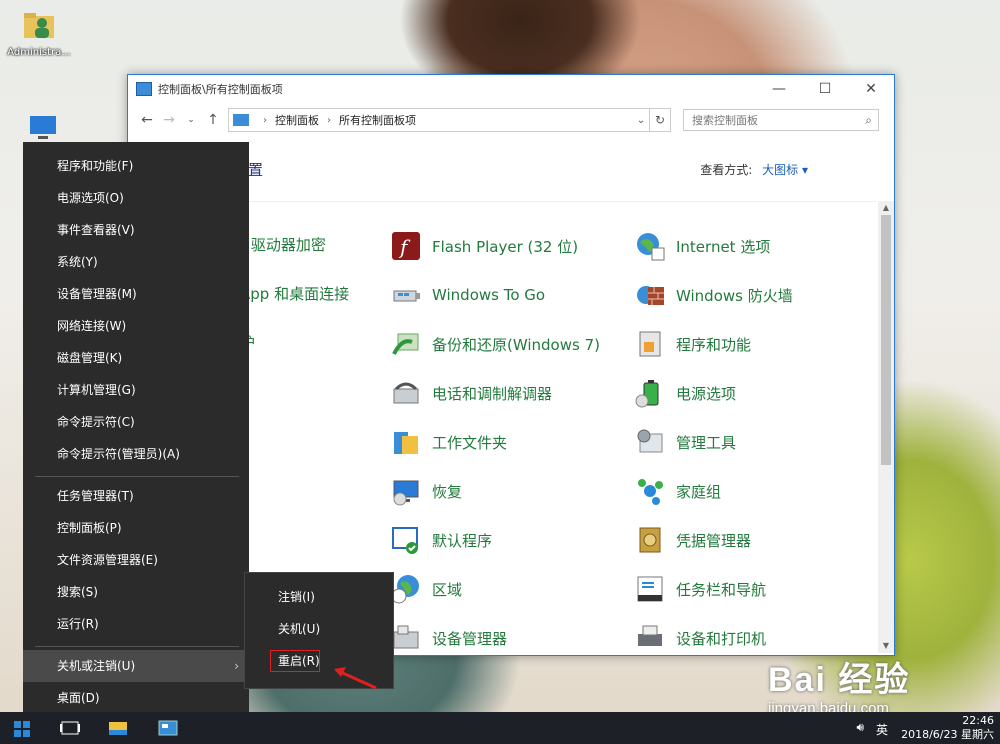 The image size is (1000, 744). What do you see at coordinates (405, 589) in the screenshot?
I see `globe-clock-icon` at bounding box center [405, 589].